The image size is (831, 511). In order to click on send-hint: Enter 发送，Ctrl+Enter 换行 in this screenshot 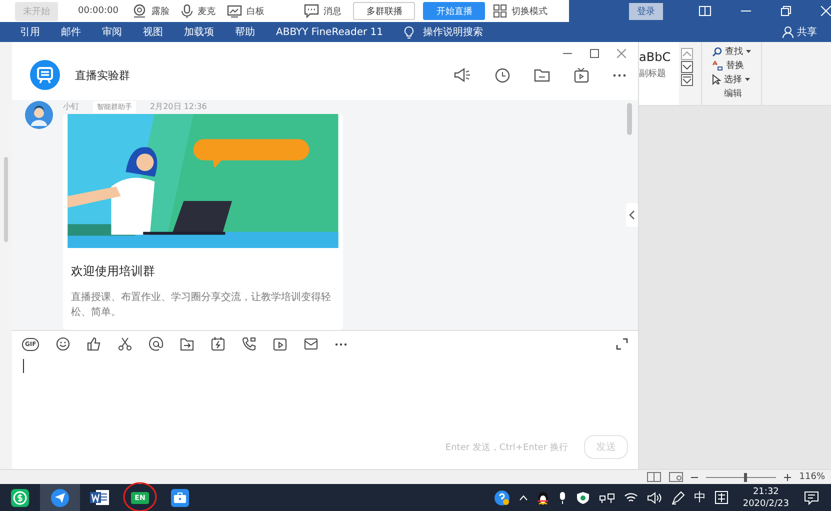, I will do `click(506, 448)`.